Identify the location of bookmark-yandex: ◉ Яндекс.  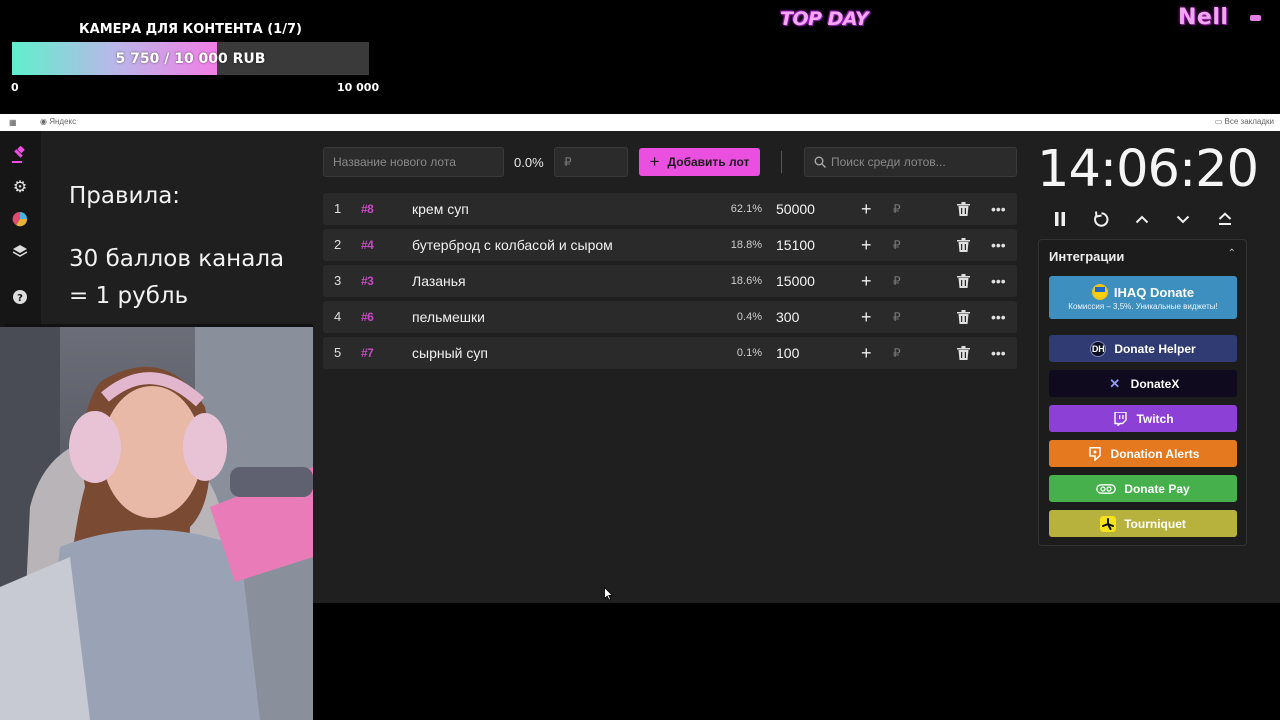
(58, 121).